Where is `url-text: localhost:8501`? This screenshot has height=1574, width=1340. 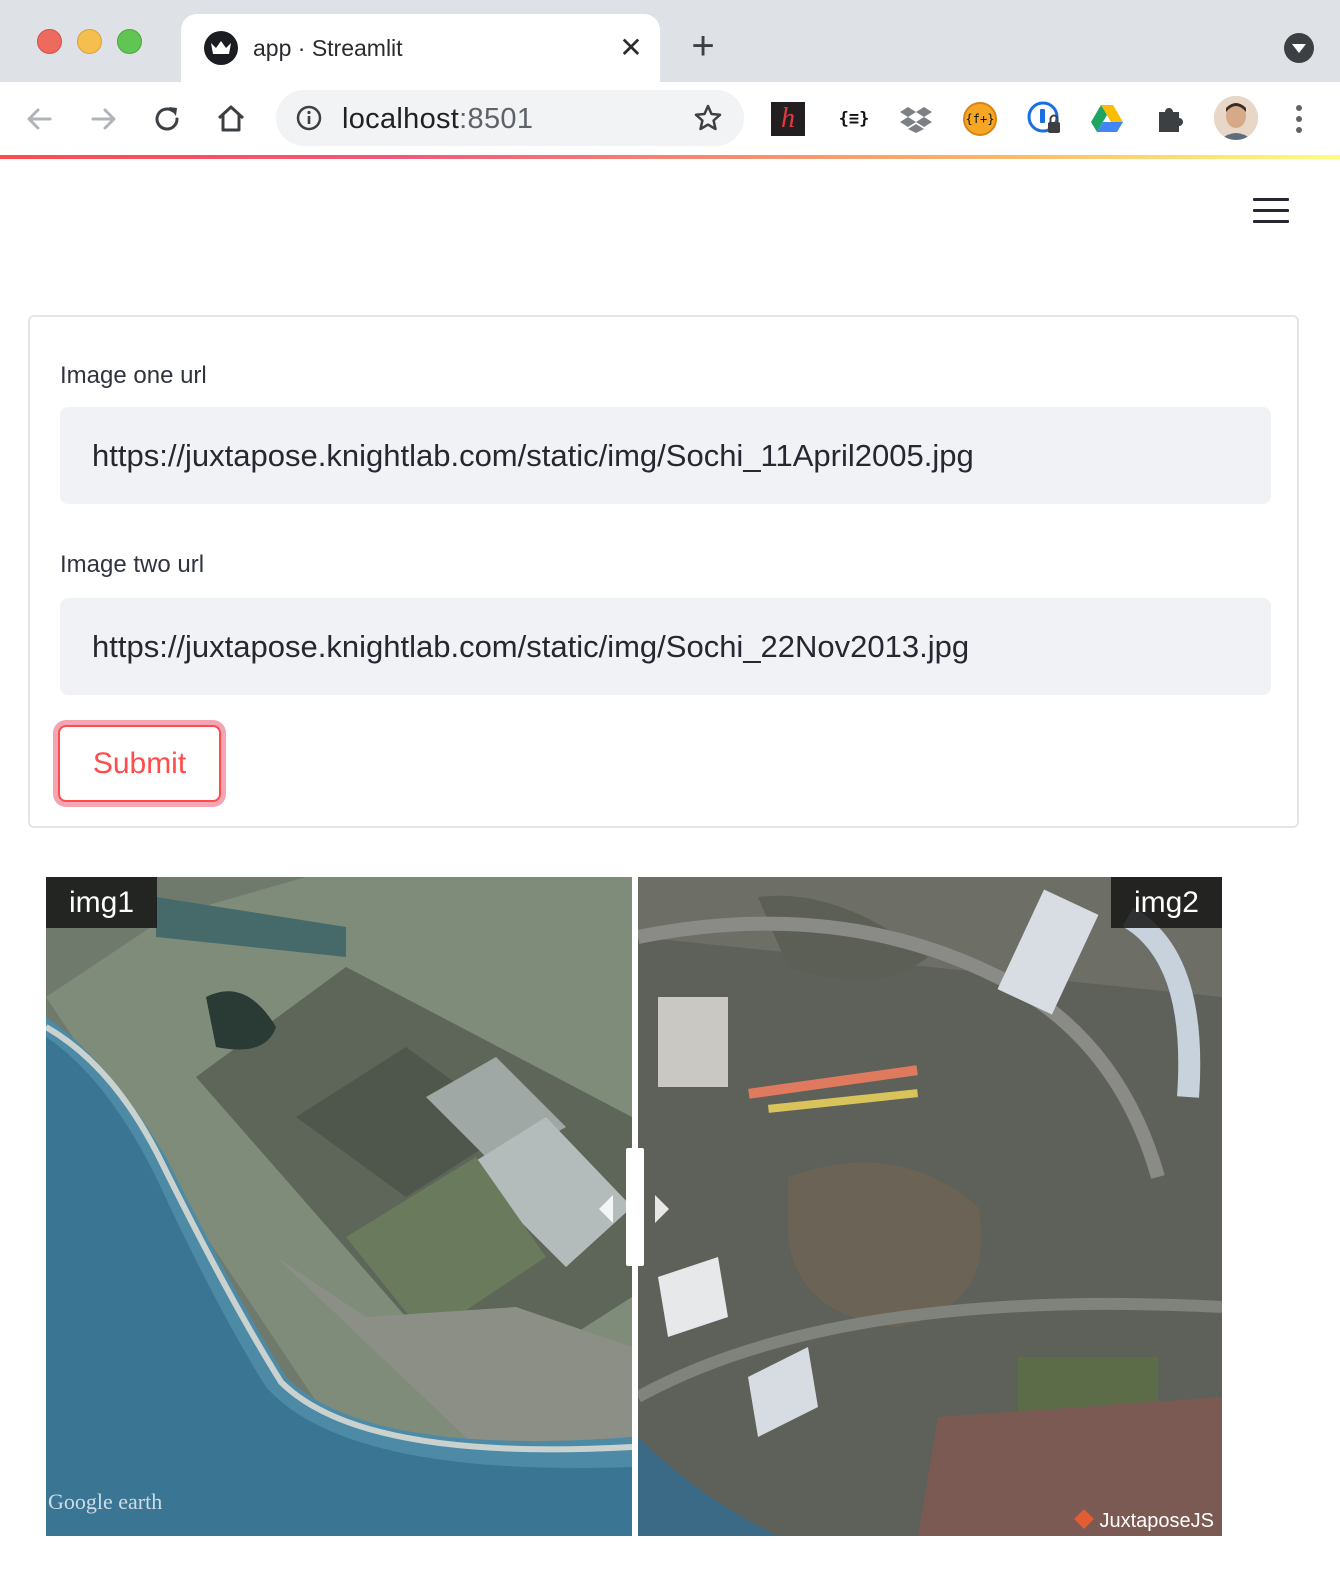
url-text: localhost:8501 is located at coordinates (438, 119).